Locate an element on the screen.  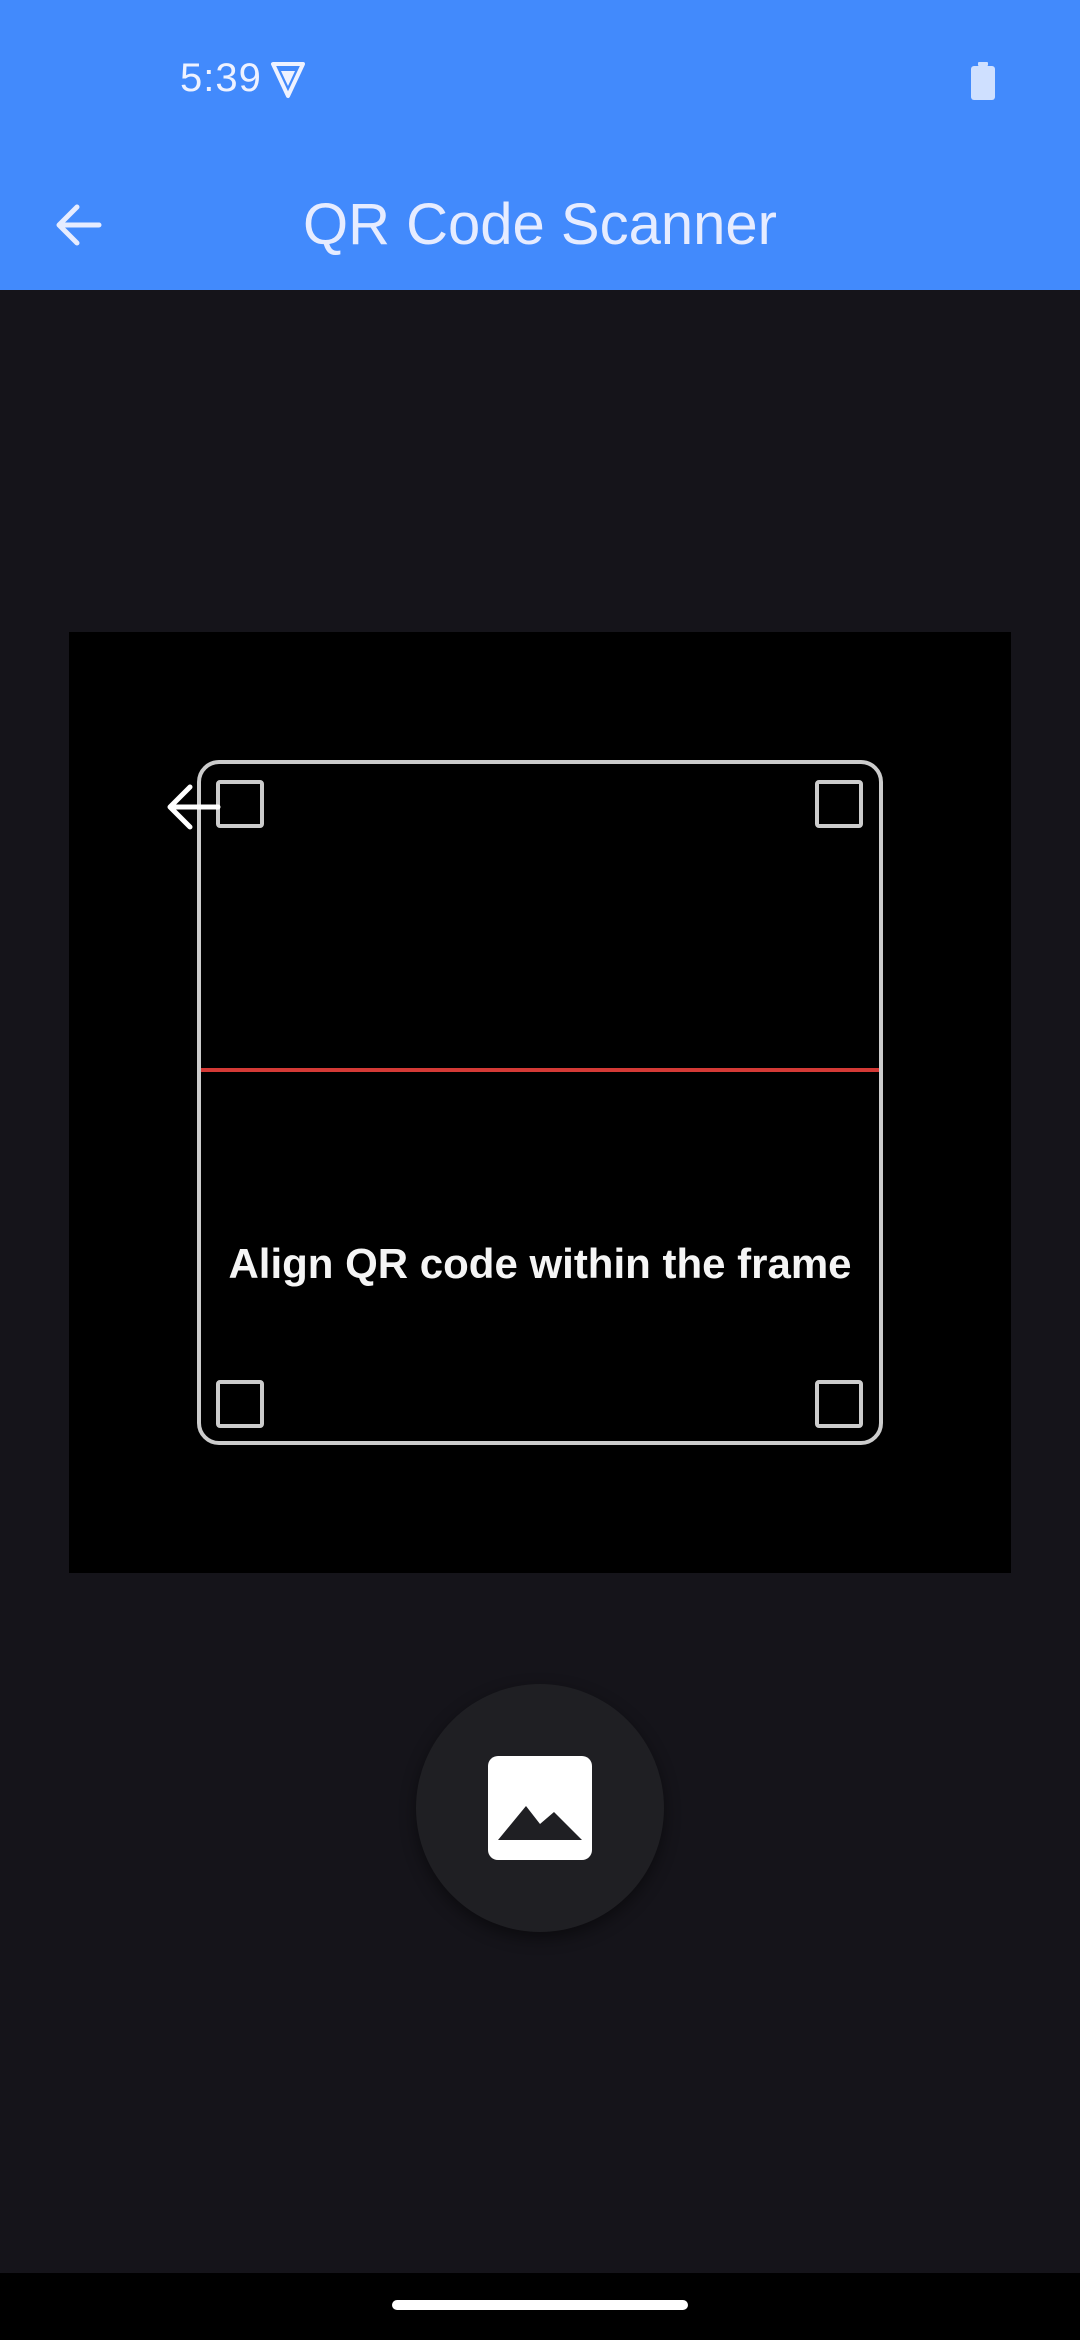
corner-marker-bottom-left is located at coordinates (240, 1404).